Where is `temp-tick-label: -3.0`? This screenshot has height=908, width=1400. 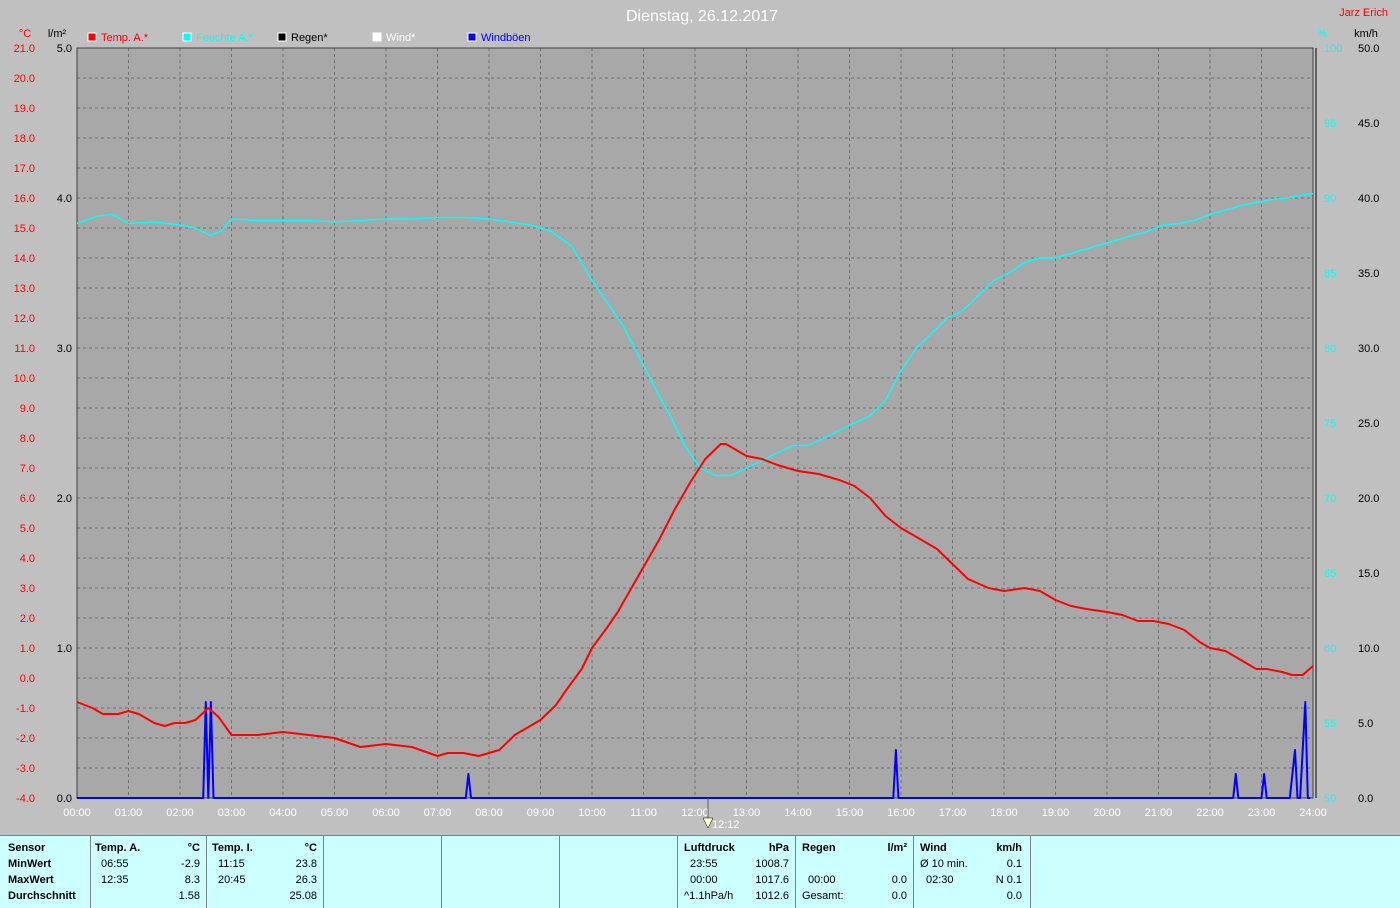
temp-tick-label: -3.0 is located at coordinates (25, 769).